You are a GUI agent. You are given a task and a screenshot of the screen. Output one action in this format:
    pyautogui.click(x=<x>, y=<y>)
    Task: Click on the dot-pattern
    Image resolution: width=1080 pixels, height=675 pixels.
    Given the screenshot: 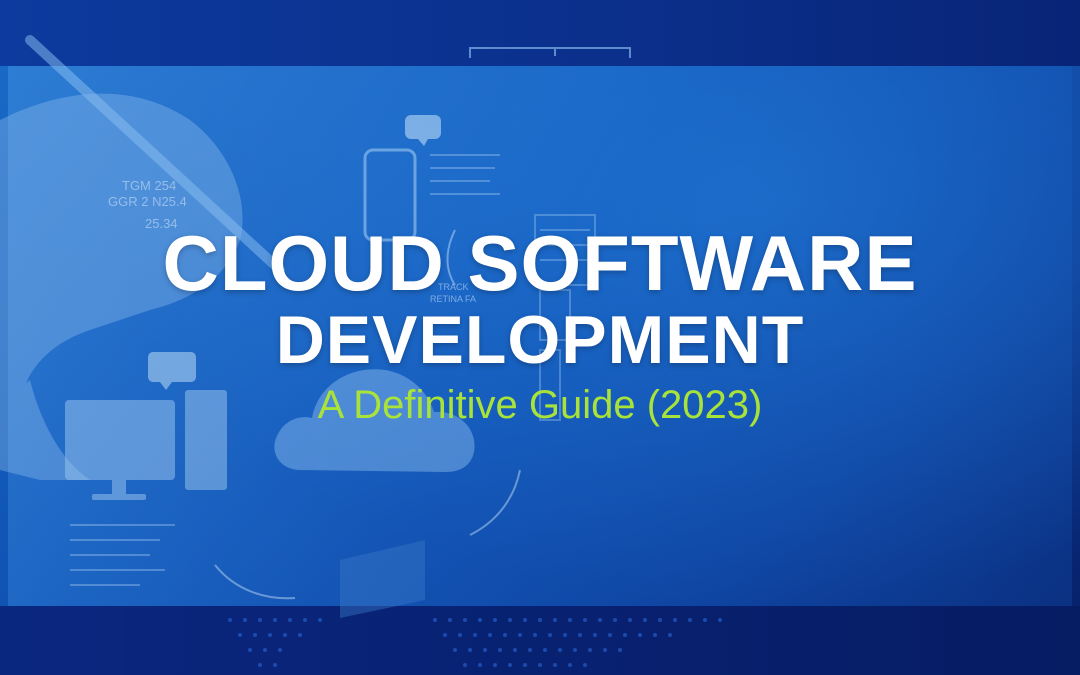 What is the action you would take?
    pyautogui.click(x=475, y=642)
    